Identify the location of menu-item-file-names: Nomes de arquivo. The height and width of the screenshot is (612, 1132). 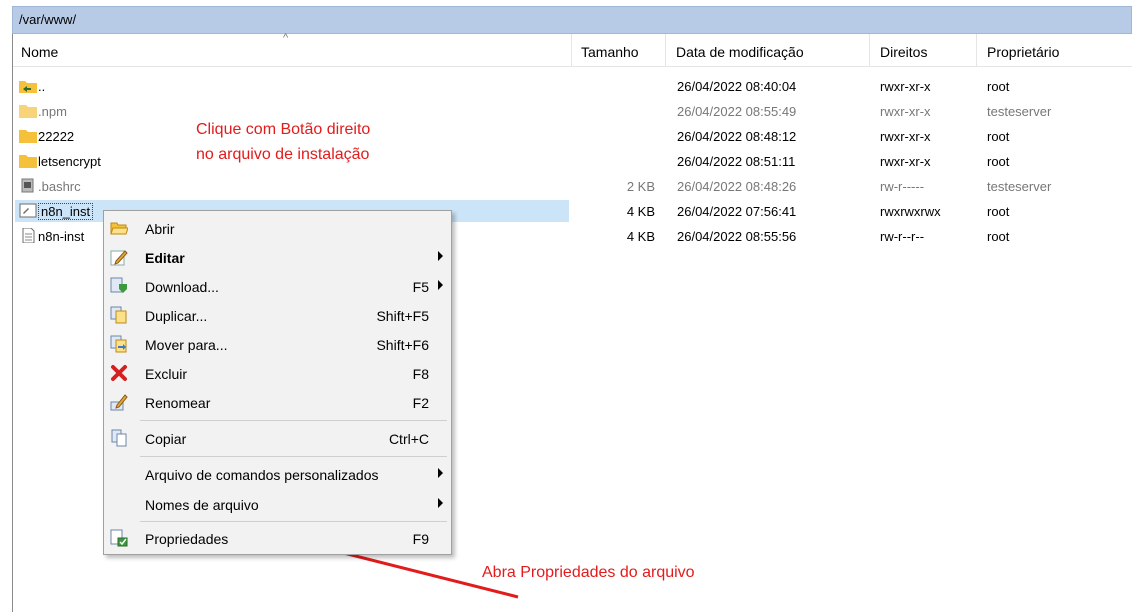
(277, 504).